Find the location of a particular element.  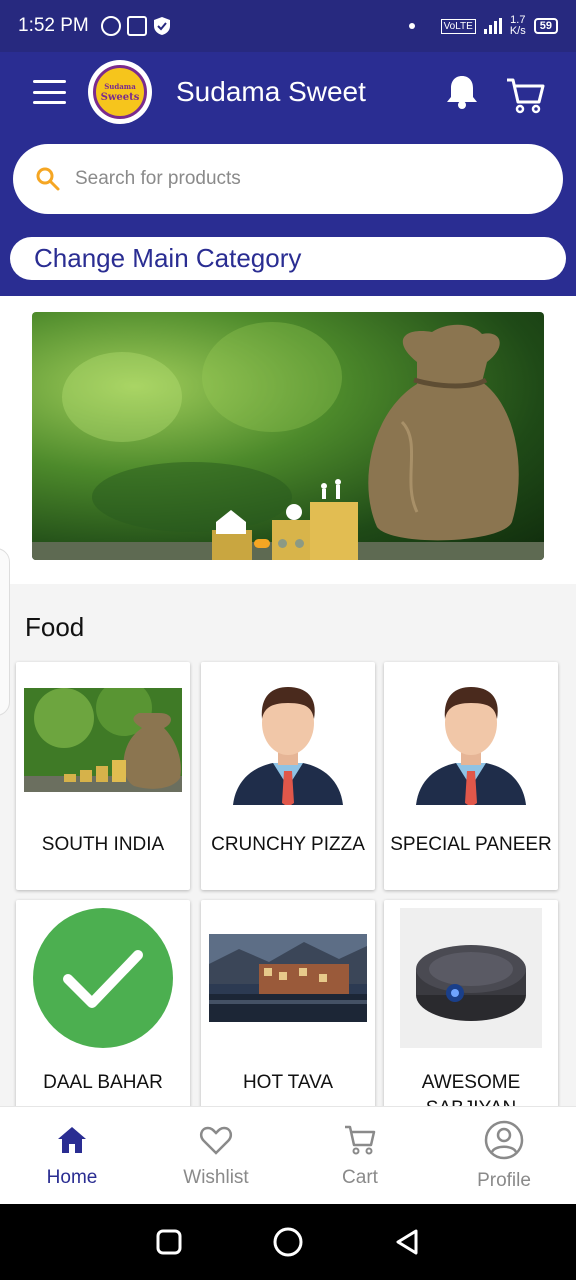

status-bar: 1:52 PM VoLTE 1.7 K/s 59 is located at coordinates (288, 26).